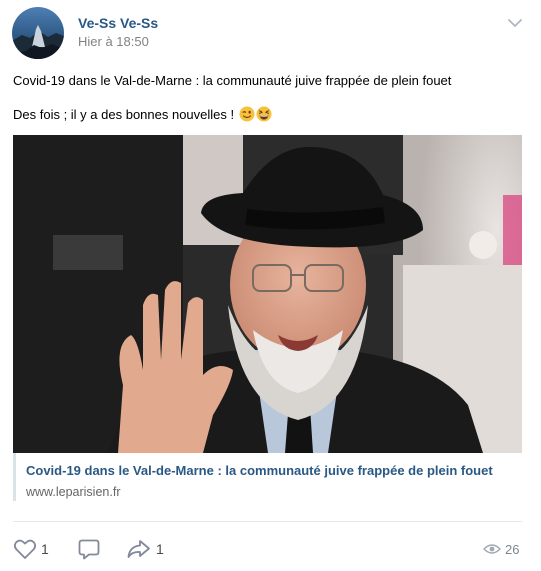 This screenshot has width=541, height=571. I want to click on author-avatar, so click(38, 33).